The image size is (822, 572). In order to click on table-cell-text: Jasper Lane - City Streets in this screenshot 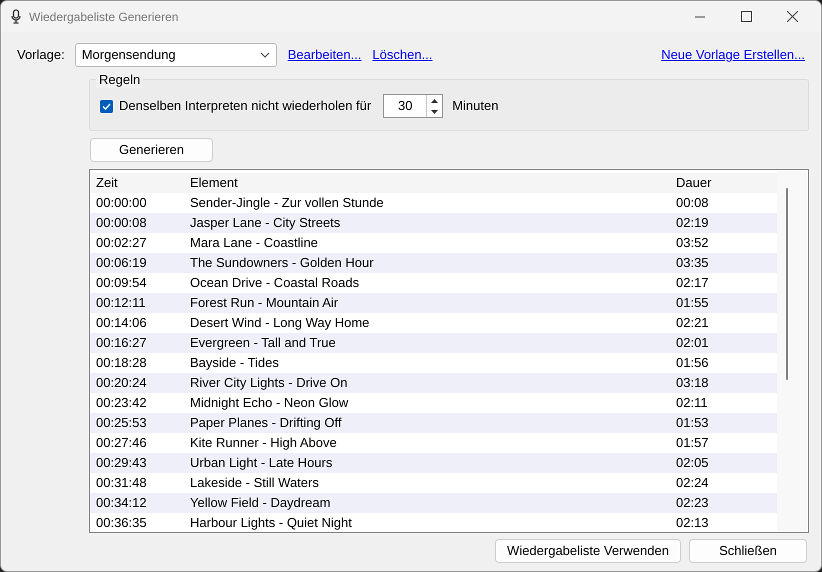, I will do `click(266, 223)`.